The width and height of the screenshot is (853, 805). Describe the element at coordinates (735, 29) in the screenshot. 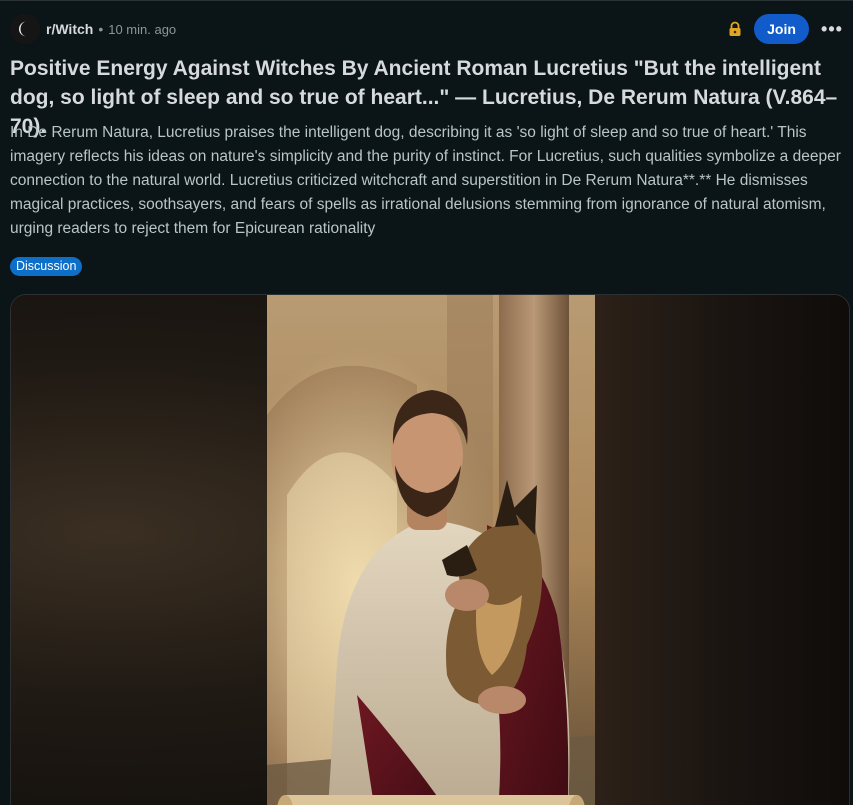

I see `lock-icon` at that location.